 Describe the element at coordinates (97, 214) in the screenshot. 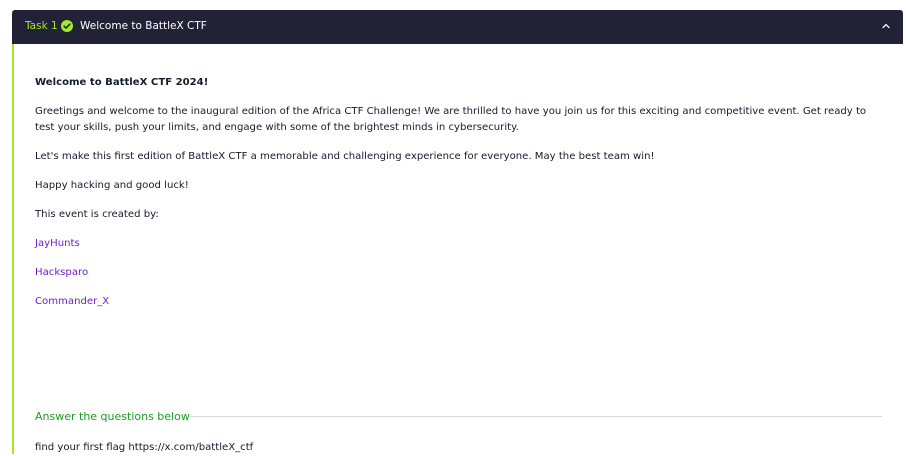

I see `creators-intro: This event is created by:` at that location.